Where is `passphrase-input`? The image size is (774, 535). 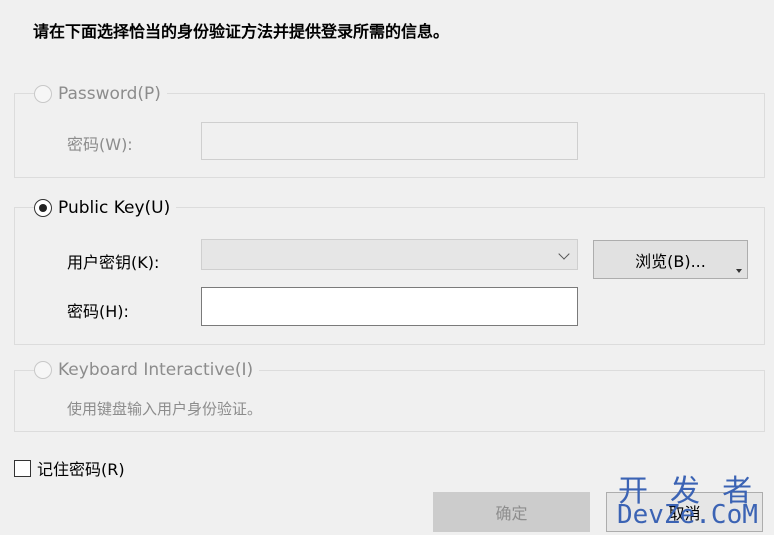
passphrase-input is located at coordinates (389, 306).